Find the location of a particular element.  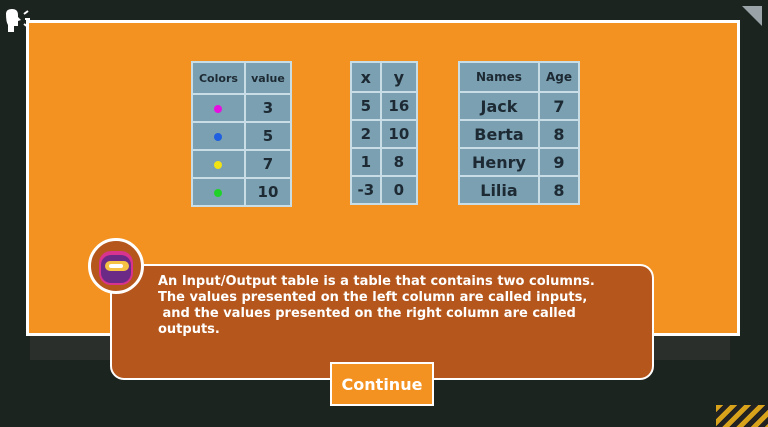

corner-triangle-icon is located at coordinates (752, 16).